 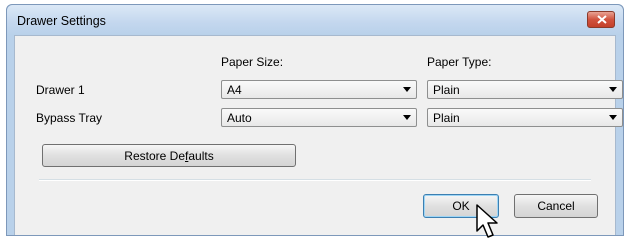 What do you see at coordinates (487, 221) in the screenshot?
I see `mouse-pointer-icon` at bounding box center [487, 221].